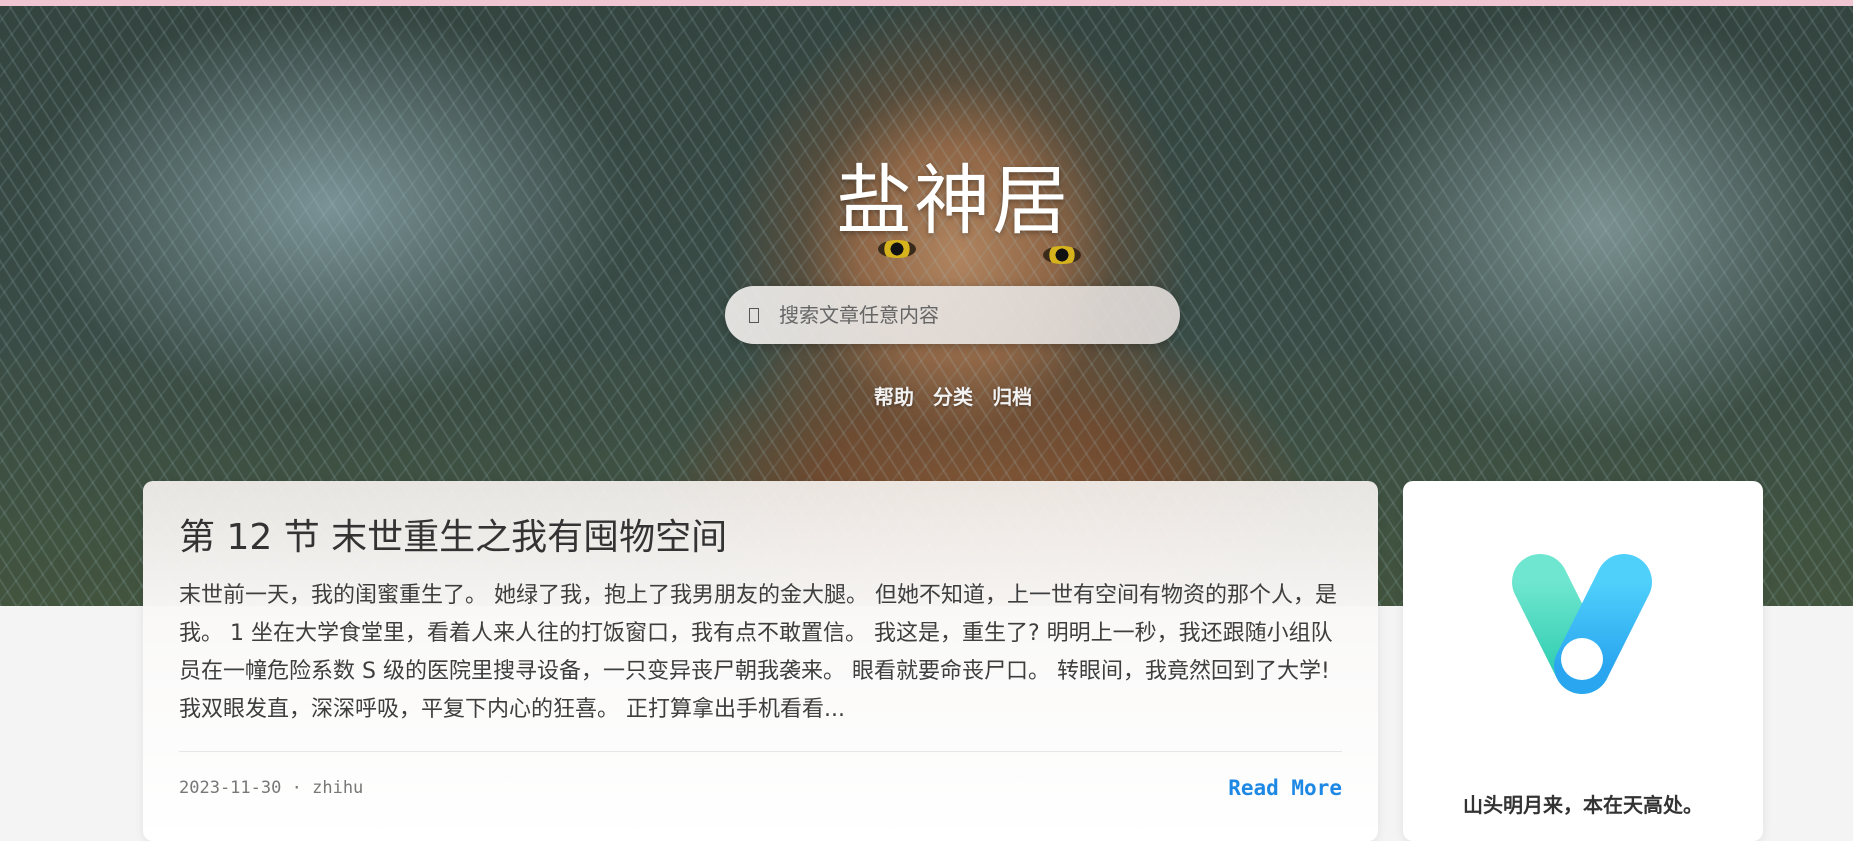  I want to click on search-box, so click(952, 315).